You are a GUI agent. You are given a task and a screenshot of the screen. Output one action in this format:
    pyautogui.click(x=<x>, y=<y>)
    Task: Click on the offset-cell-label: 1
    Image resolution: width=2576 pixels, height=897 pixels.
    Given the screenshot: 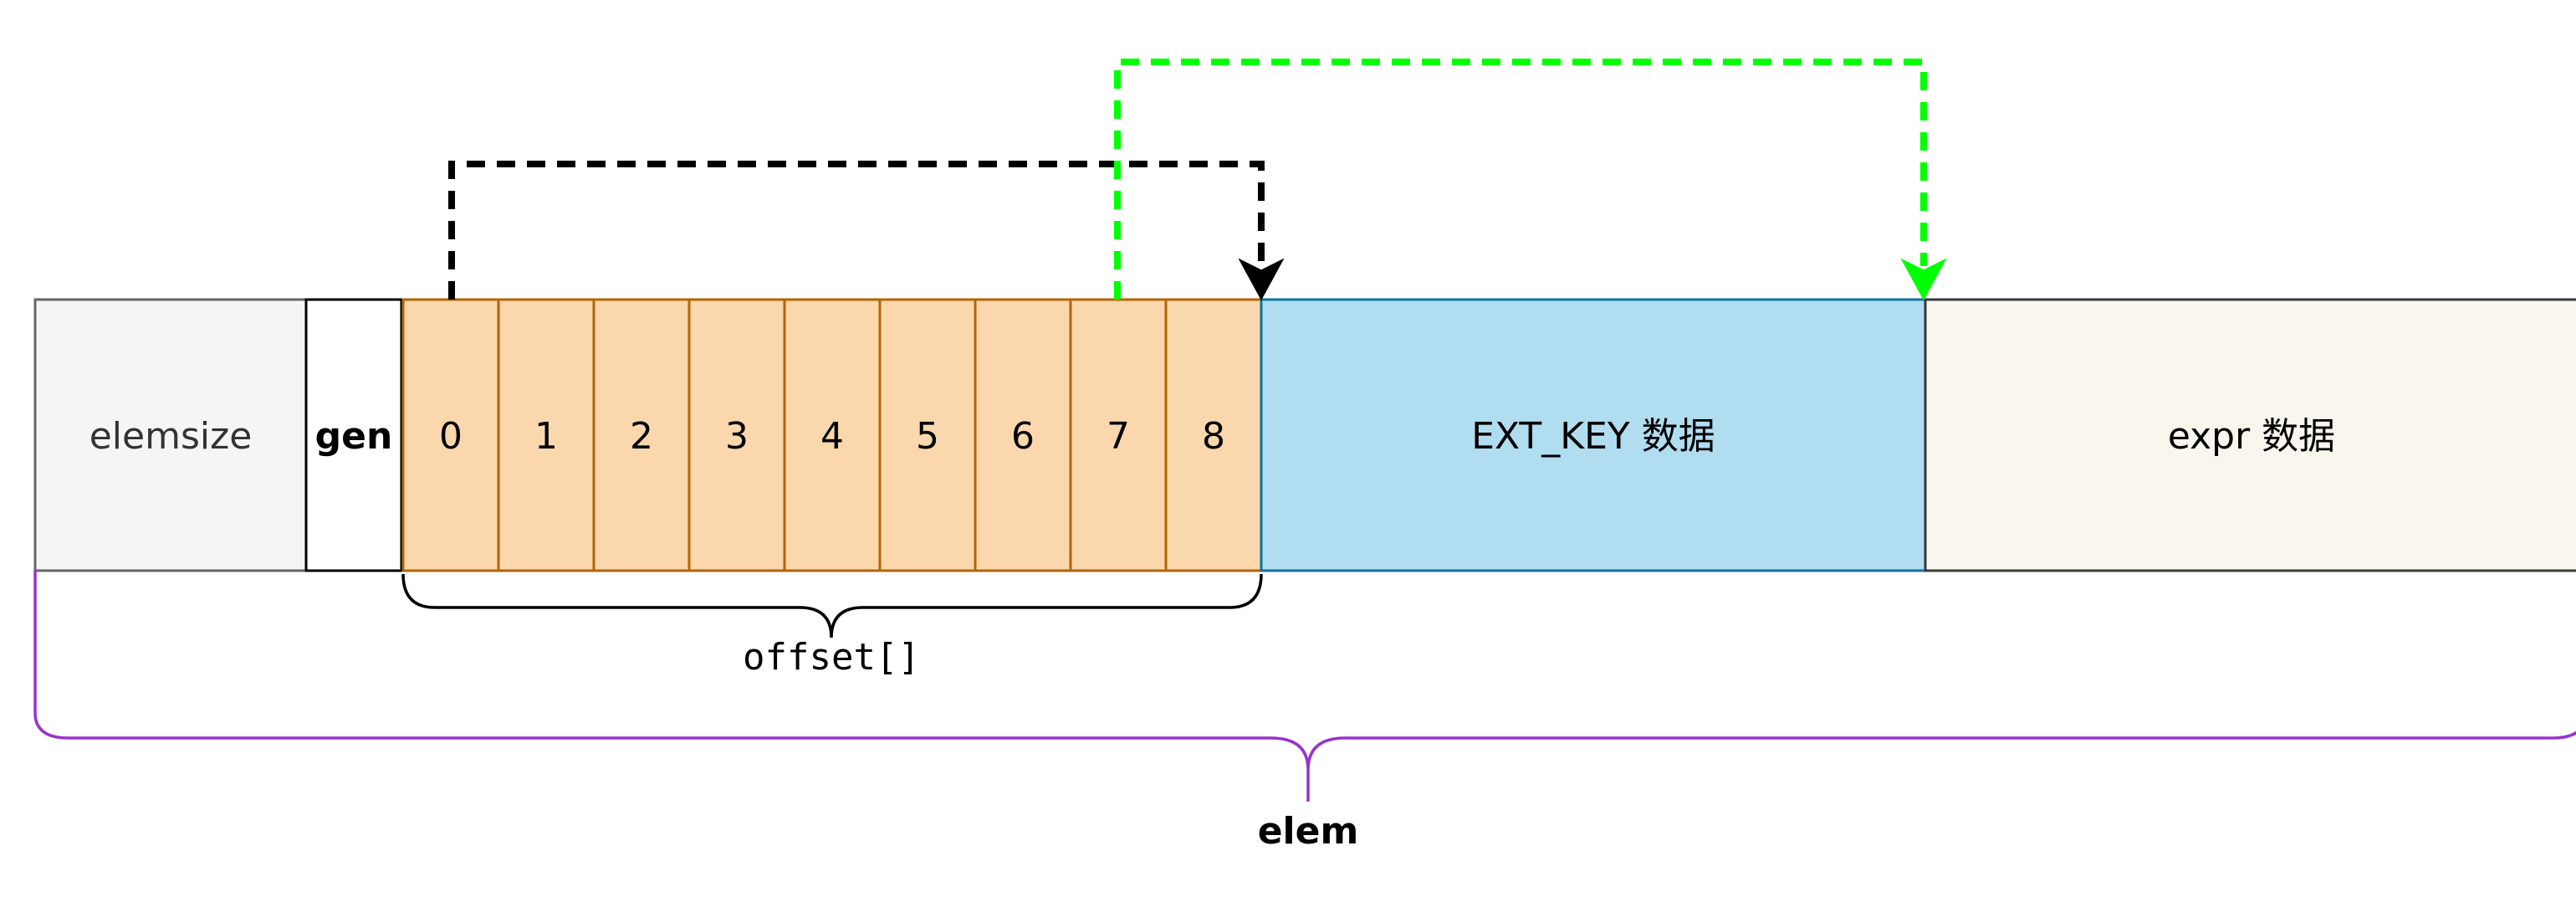 What is the action you would take?
    pyautogui.click(x=546, y=436)
    